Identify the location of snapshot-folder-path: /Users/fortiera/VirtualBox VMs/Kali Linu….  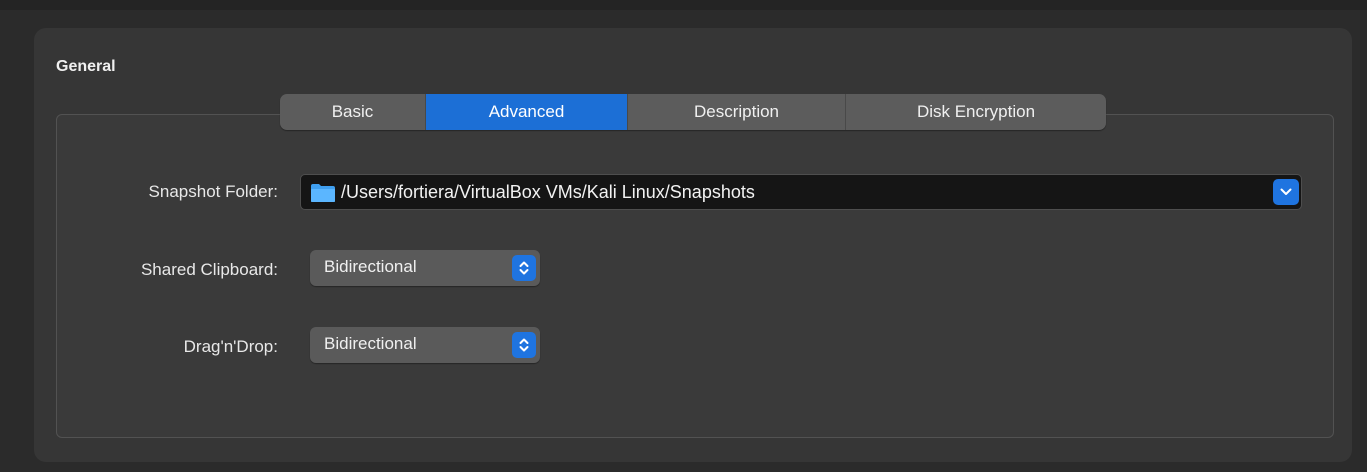
(548, 192).